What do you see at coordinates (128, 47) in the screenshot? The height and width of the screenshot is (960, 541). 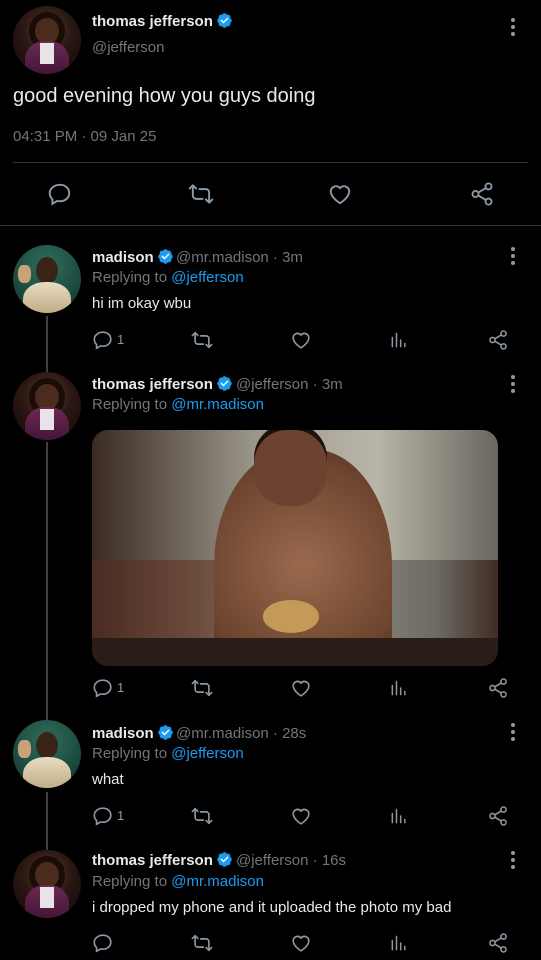 I see `main-author-handle: @jefferson` at bounding box center [128, 47].